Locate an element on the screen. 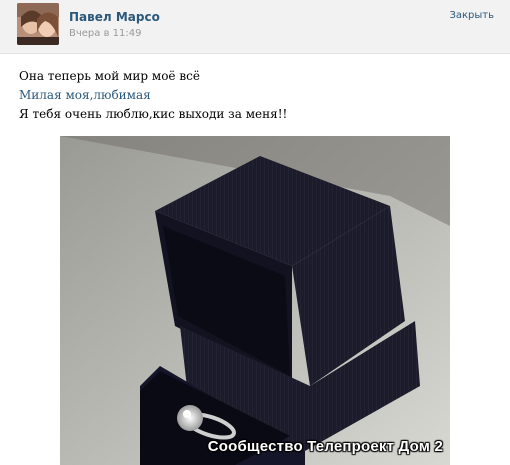 The image size is (510, 465). post-time: Вчера в 11:49 is located at coordinates (105, 33).